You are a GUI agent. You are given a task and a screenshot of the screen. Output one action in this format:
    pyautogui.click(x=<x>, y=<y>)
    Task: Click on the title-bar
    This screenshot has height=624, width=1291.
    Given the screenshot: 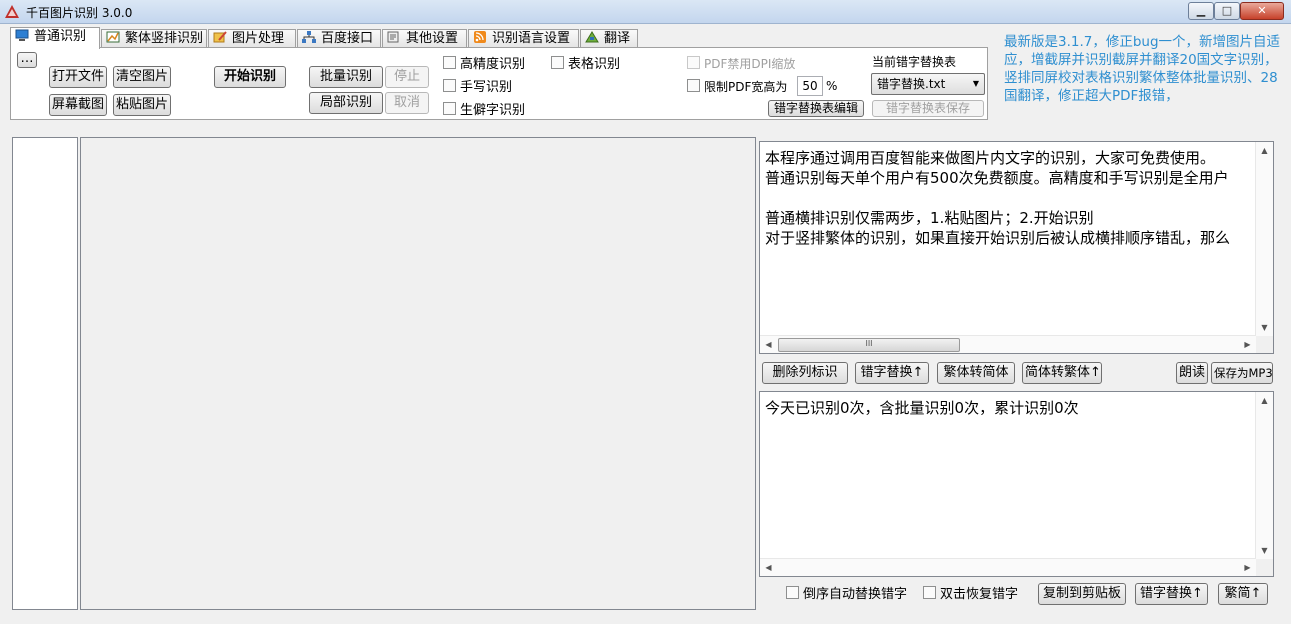 What is the action you would take?
    pyautogui.click(x=645, y=12)
    